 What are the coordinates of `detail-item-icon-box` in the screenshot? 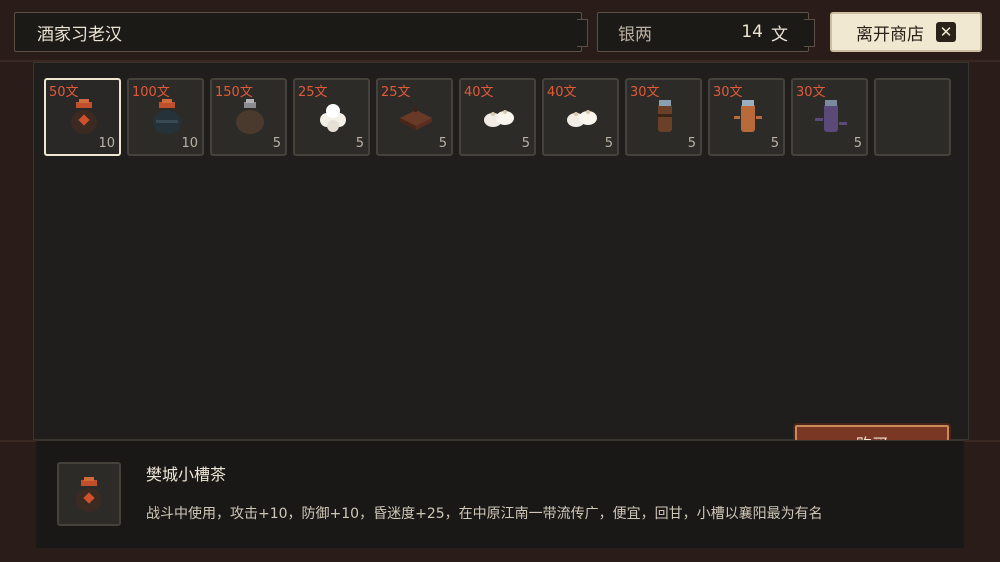 It's located at (89, 494).